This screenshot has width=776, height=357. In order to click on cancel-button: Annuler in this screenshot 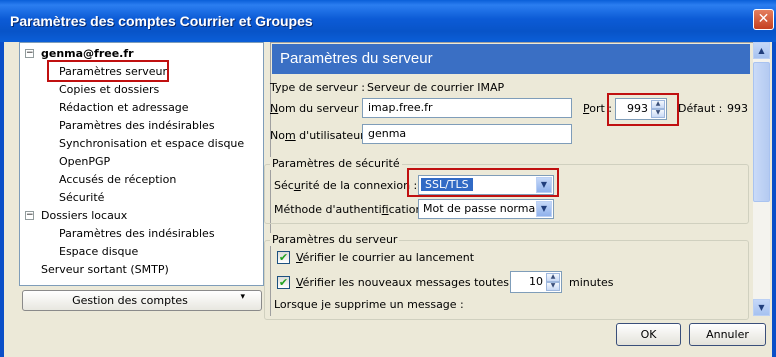, I will do `click(727, 334)`.